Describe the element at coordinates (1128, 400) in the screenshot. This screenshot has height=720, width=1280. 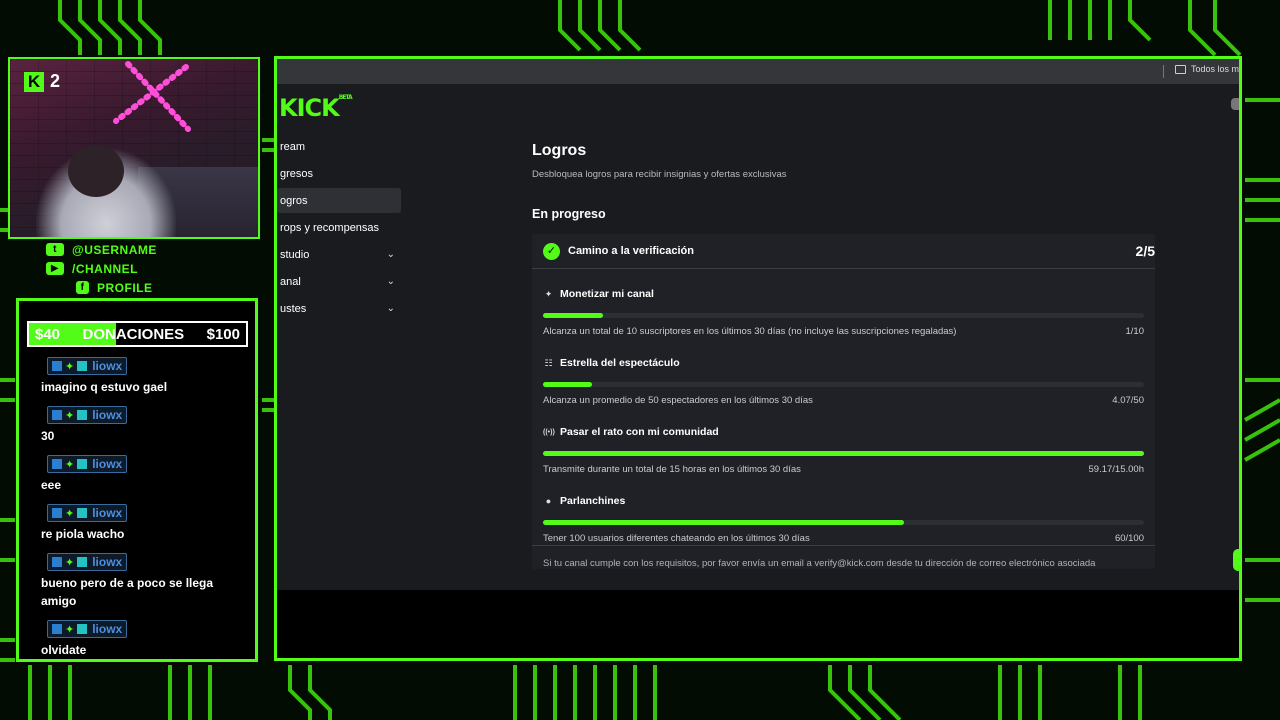
I see `goal-value: 4.07/50` at that location.